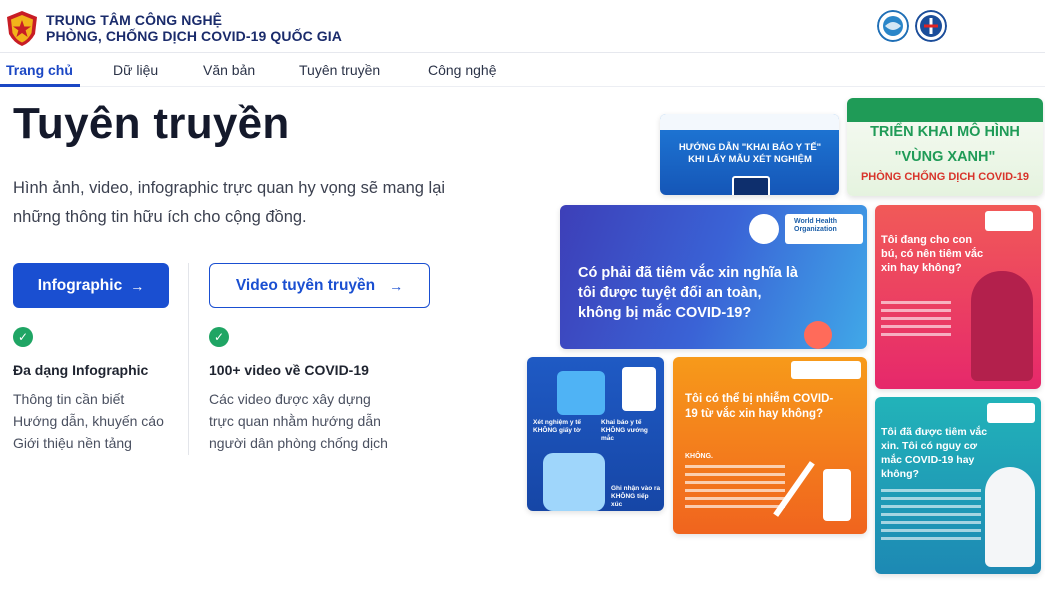 The width and height of the screenshot is (1045, 598). I want to click on nav-item-technology: Công nghệ, so click(462, 70).